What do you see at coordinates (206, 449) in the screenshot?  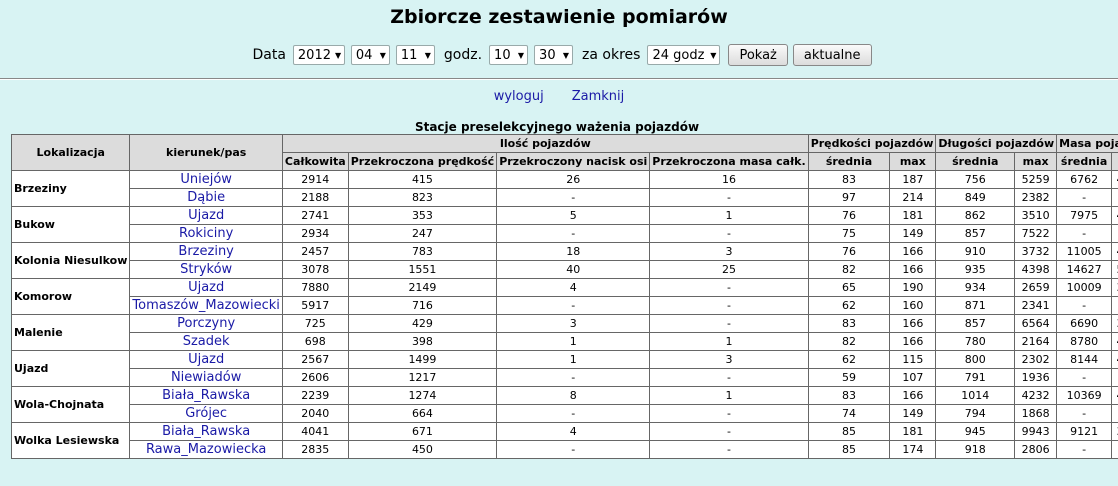 I see `direction-link: Rawa_Mazowiecka` at bounding box center [206, 449].